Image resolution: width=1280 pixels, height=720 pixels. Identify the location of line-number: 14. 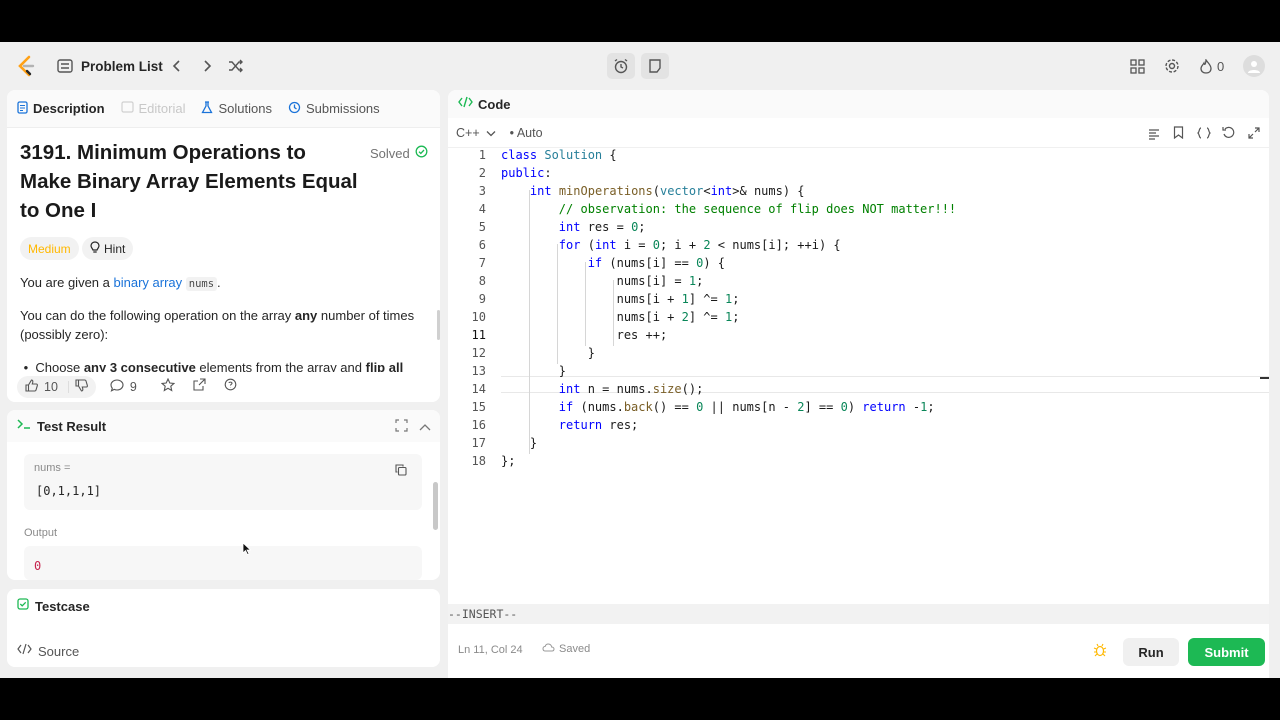
(478, 389).